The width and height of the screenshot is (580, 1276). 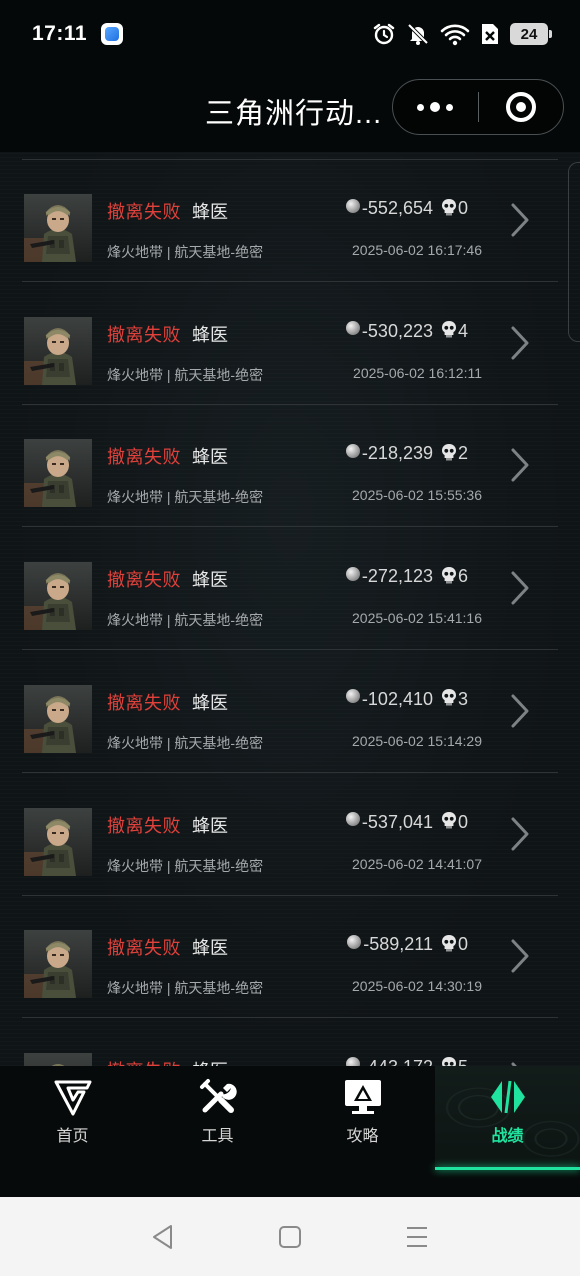 I want to click on back-triangle-icon, so click(x=163, y=1237).